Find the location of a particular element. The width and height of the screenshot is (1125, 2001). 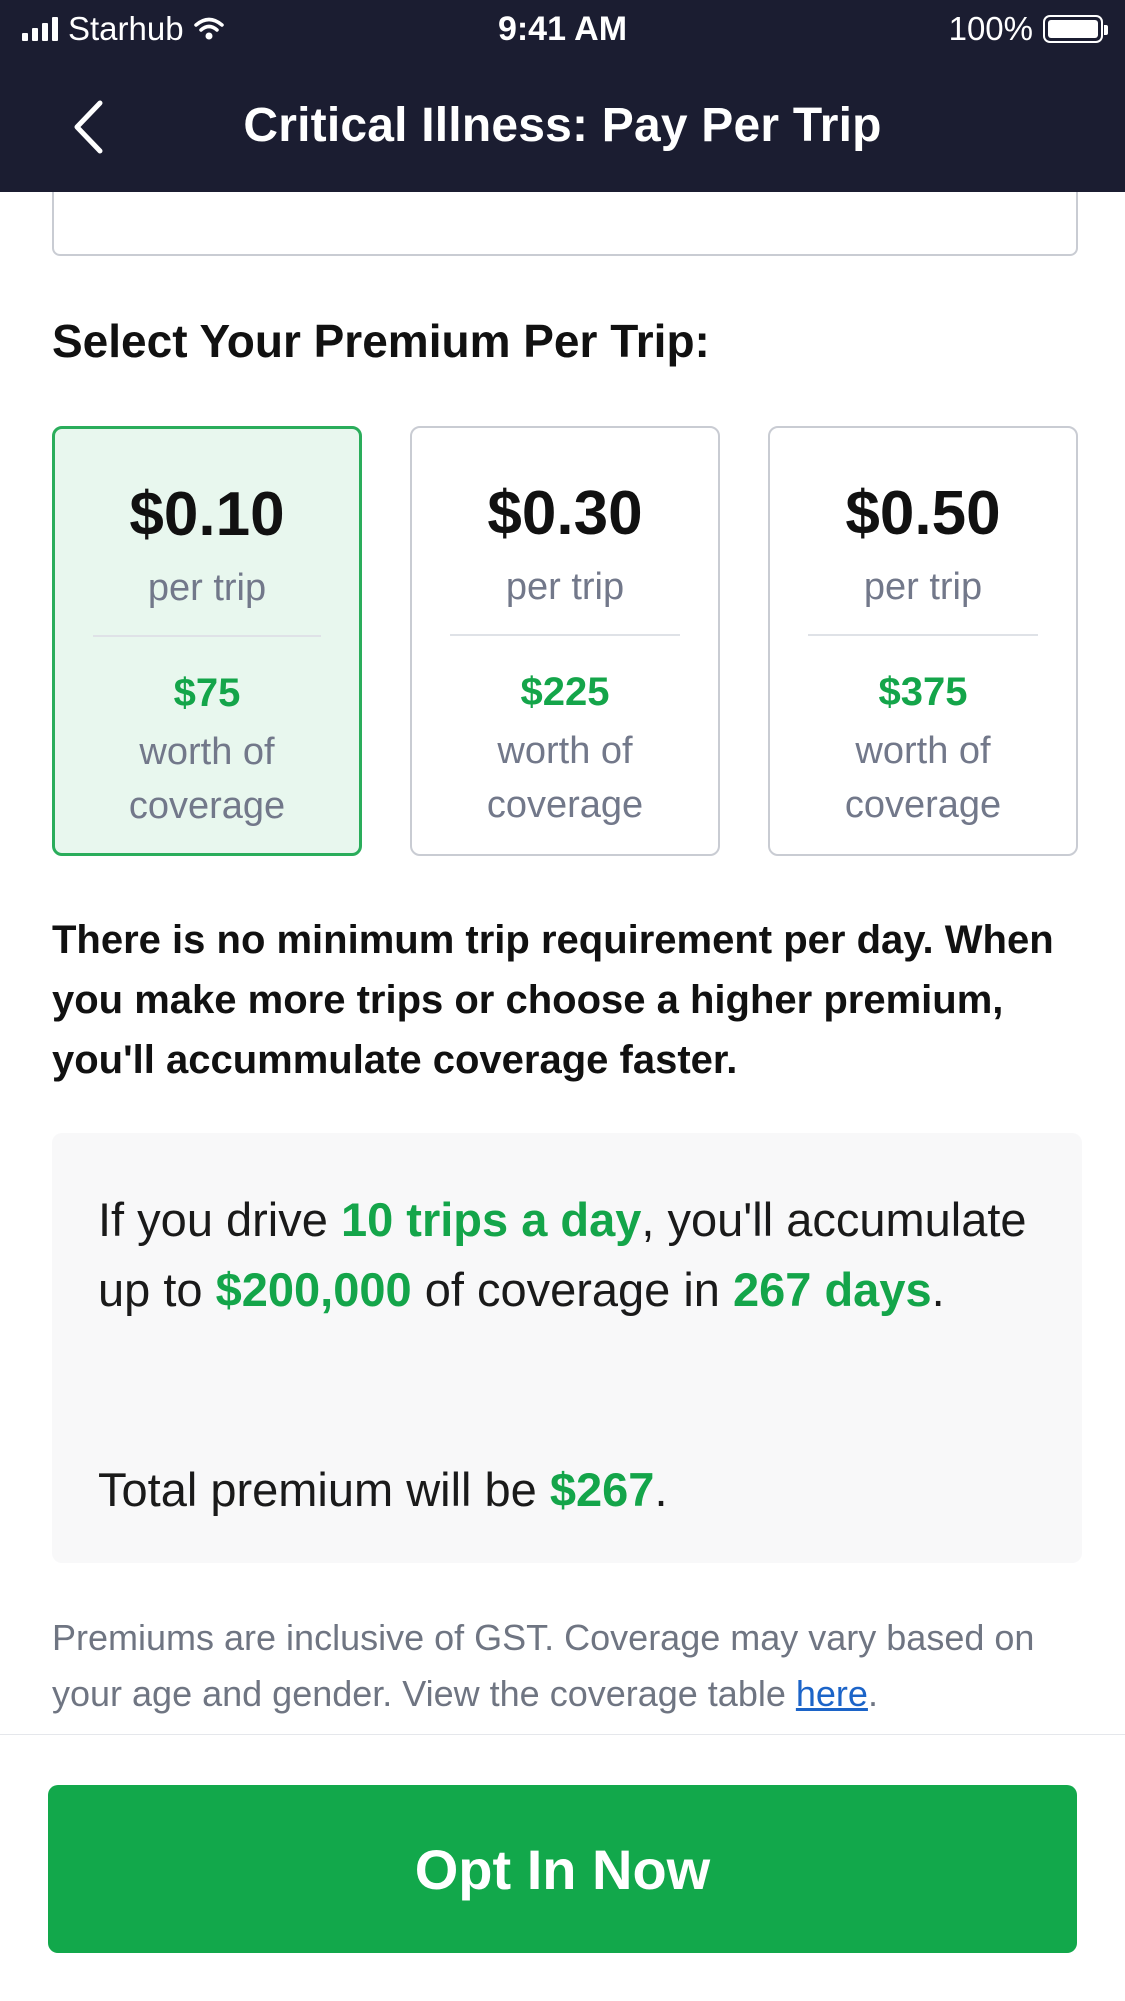

trips-per-day: 10 trips a day is located at coordinates (491, 1219).